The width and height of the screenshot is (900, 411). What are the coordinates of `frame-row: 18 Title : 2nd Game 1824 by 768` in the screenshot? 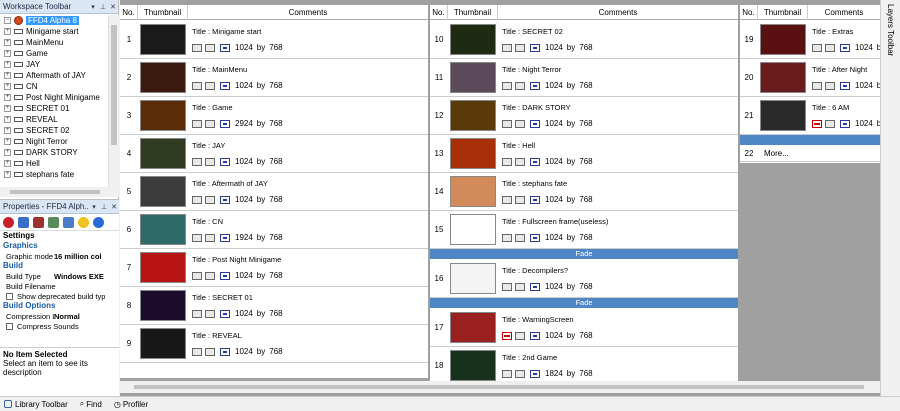 It's located at (584, 366).